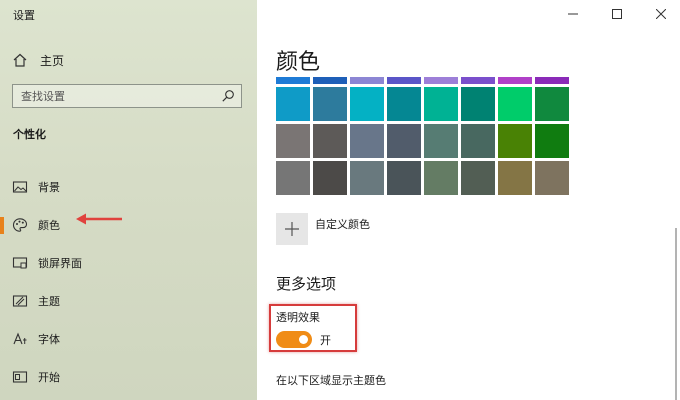 Image resolution: width=680 pixels, height=400 pixels. I want to click on plus-icon, so click(292, 229).